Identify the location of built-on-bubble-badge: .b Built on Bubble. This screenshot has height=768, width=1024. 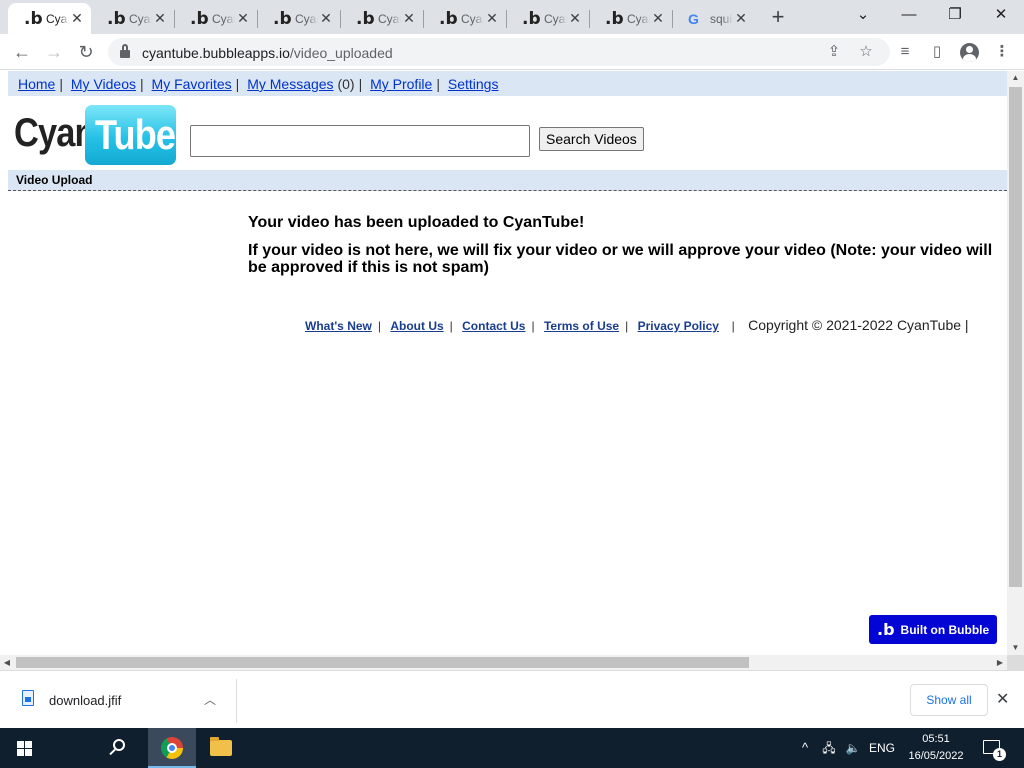
(933, 629).